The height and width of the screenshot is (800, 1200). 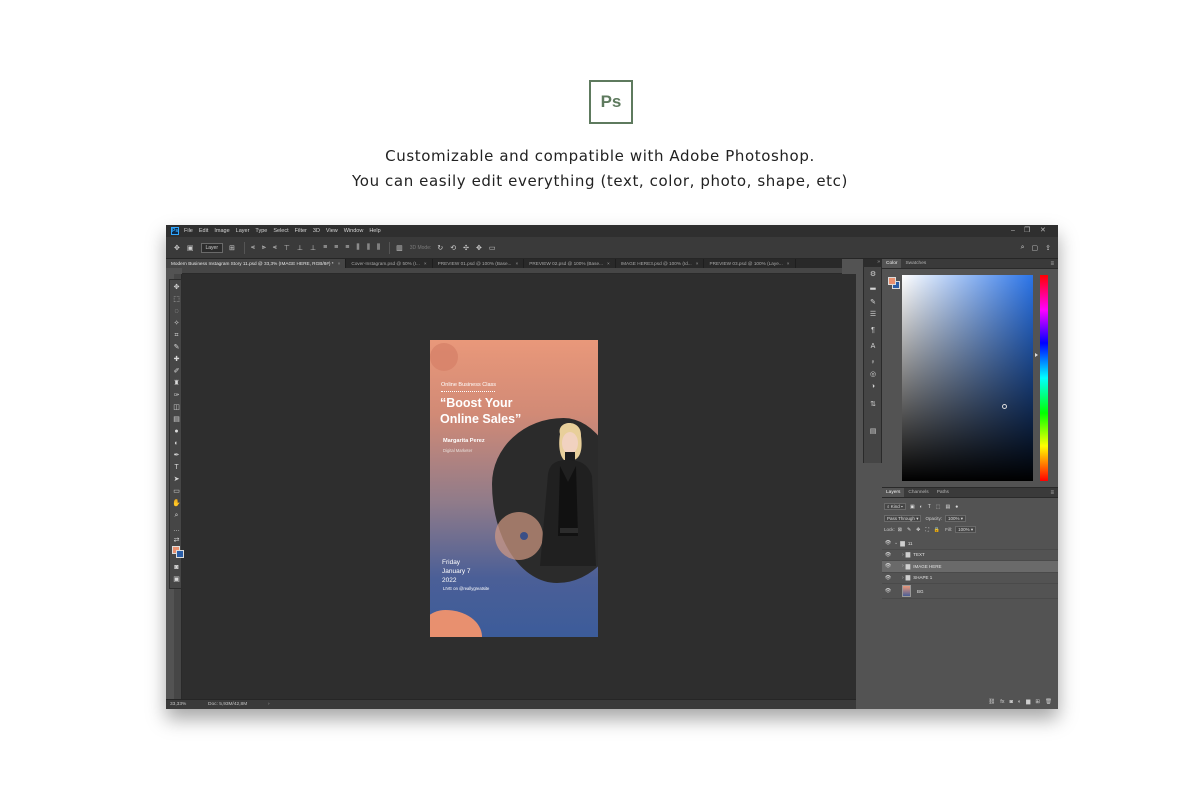 What do you see at coordinates (918, 530) in the screenshot?
I see `lock-position-icon: ✥` at bounding box center [918, 530].